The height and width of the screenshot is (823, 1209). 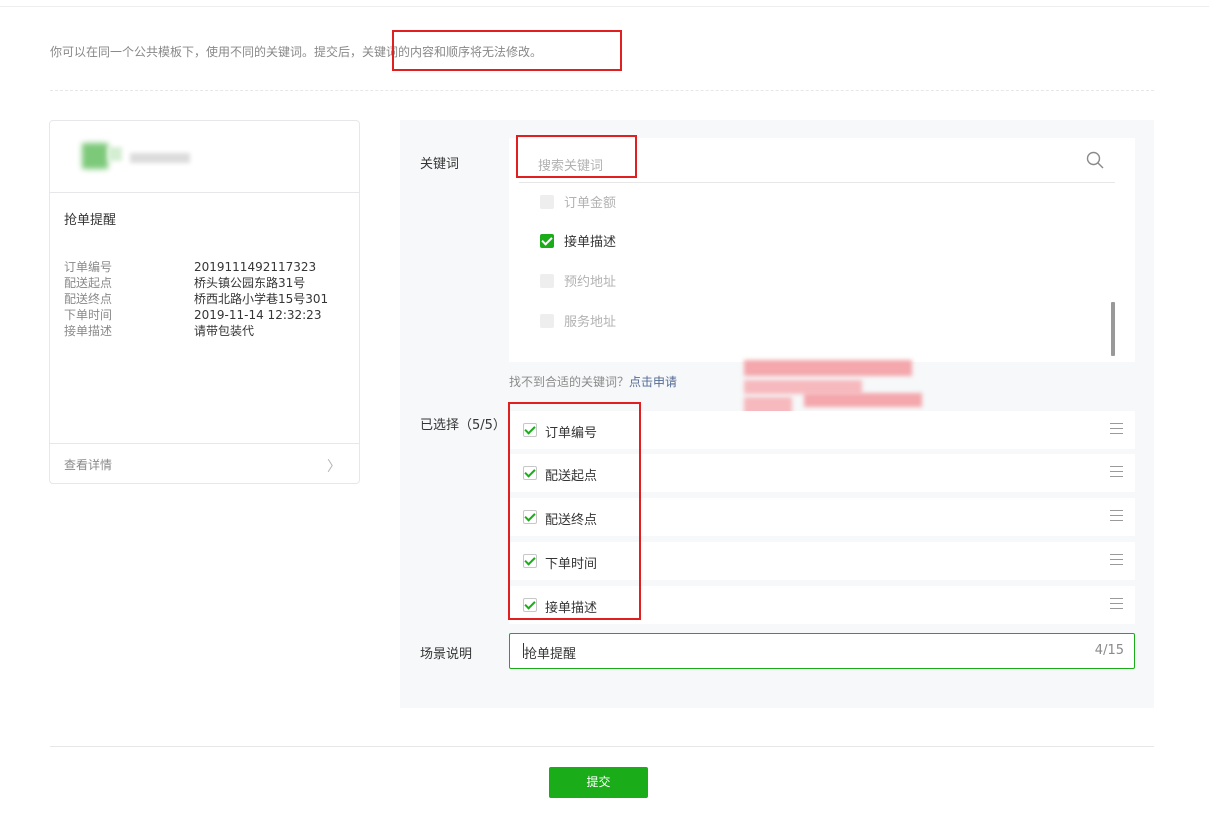 I want to click on search-icon, so click(x=1095, y=160).